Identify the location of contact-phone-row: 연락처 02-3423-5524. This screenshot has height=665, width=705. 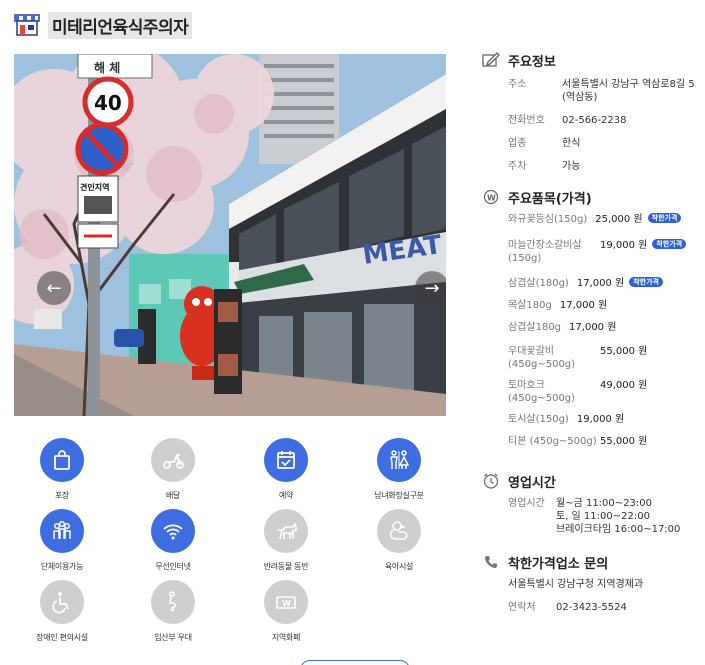
(602, 607).